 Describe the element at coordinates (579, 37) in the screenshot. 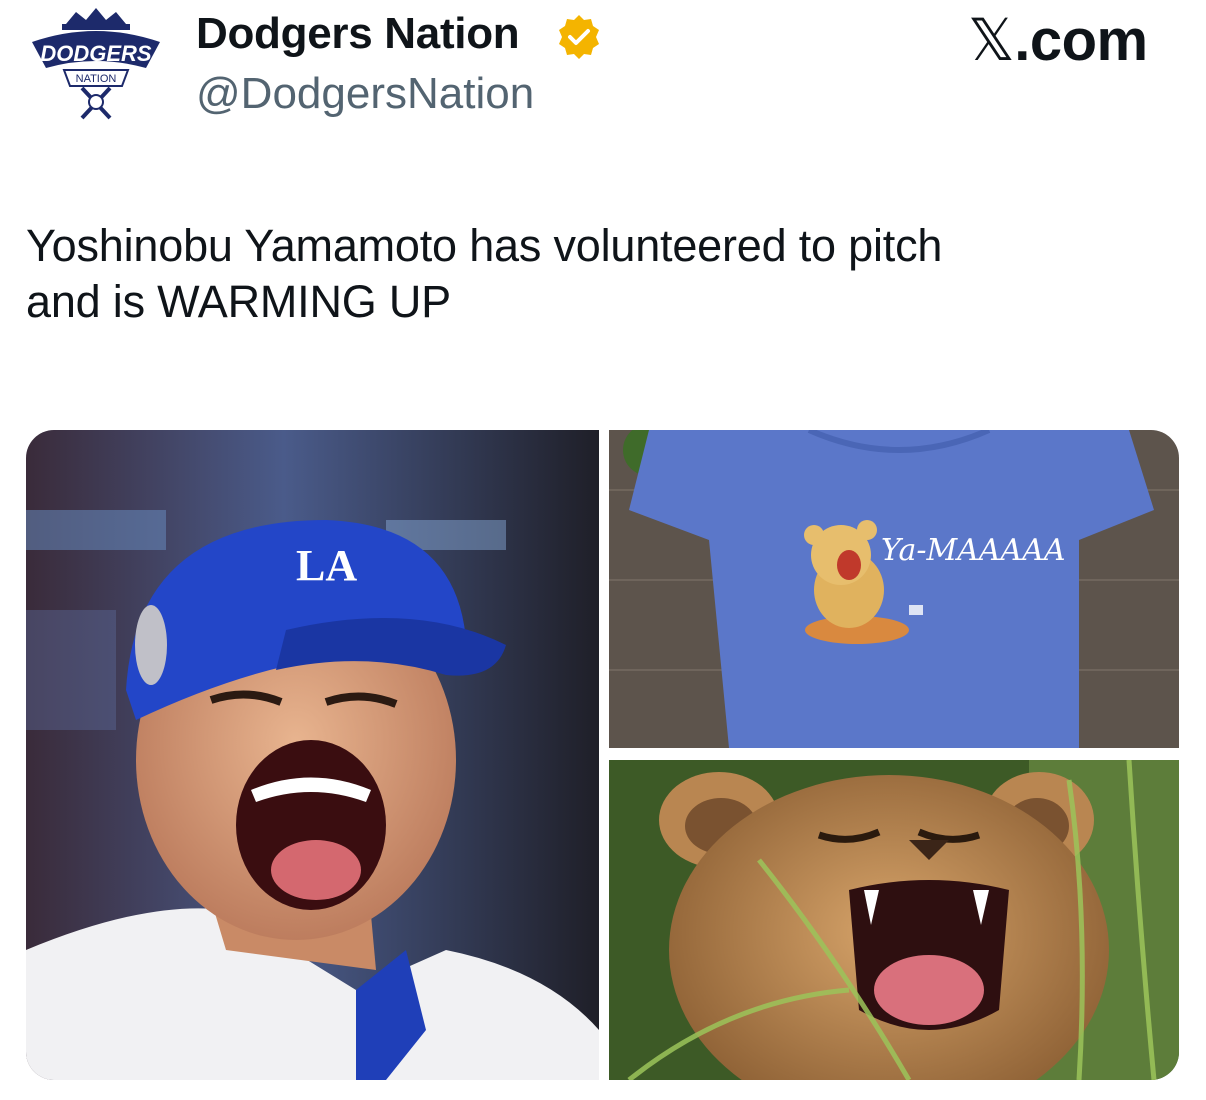

I see `verified-badge-icon` at that location.